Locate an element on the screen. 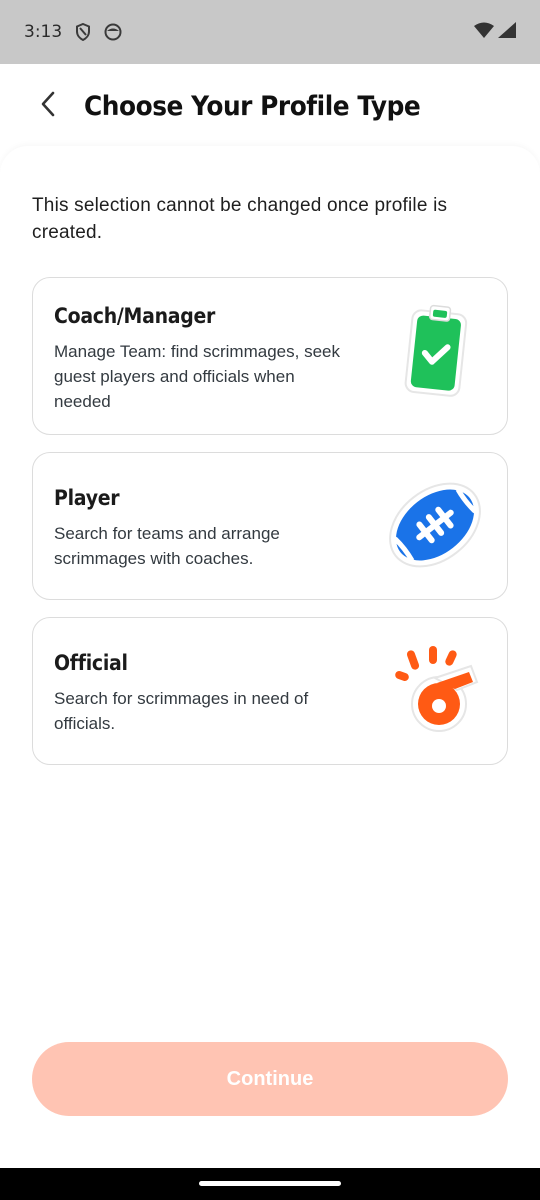 The image size is (540, 1200). back-button is located at coordinates (48, 106).